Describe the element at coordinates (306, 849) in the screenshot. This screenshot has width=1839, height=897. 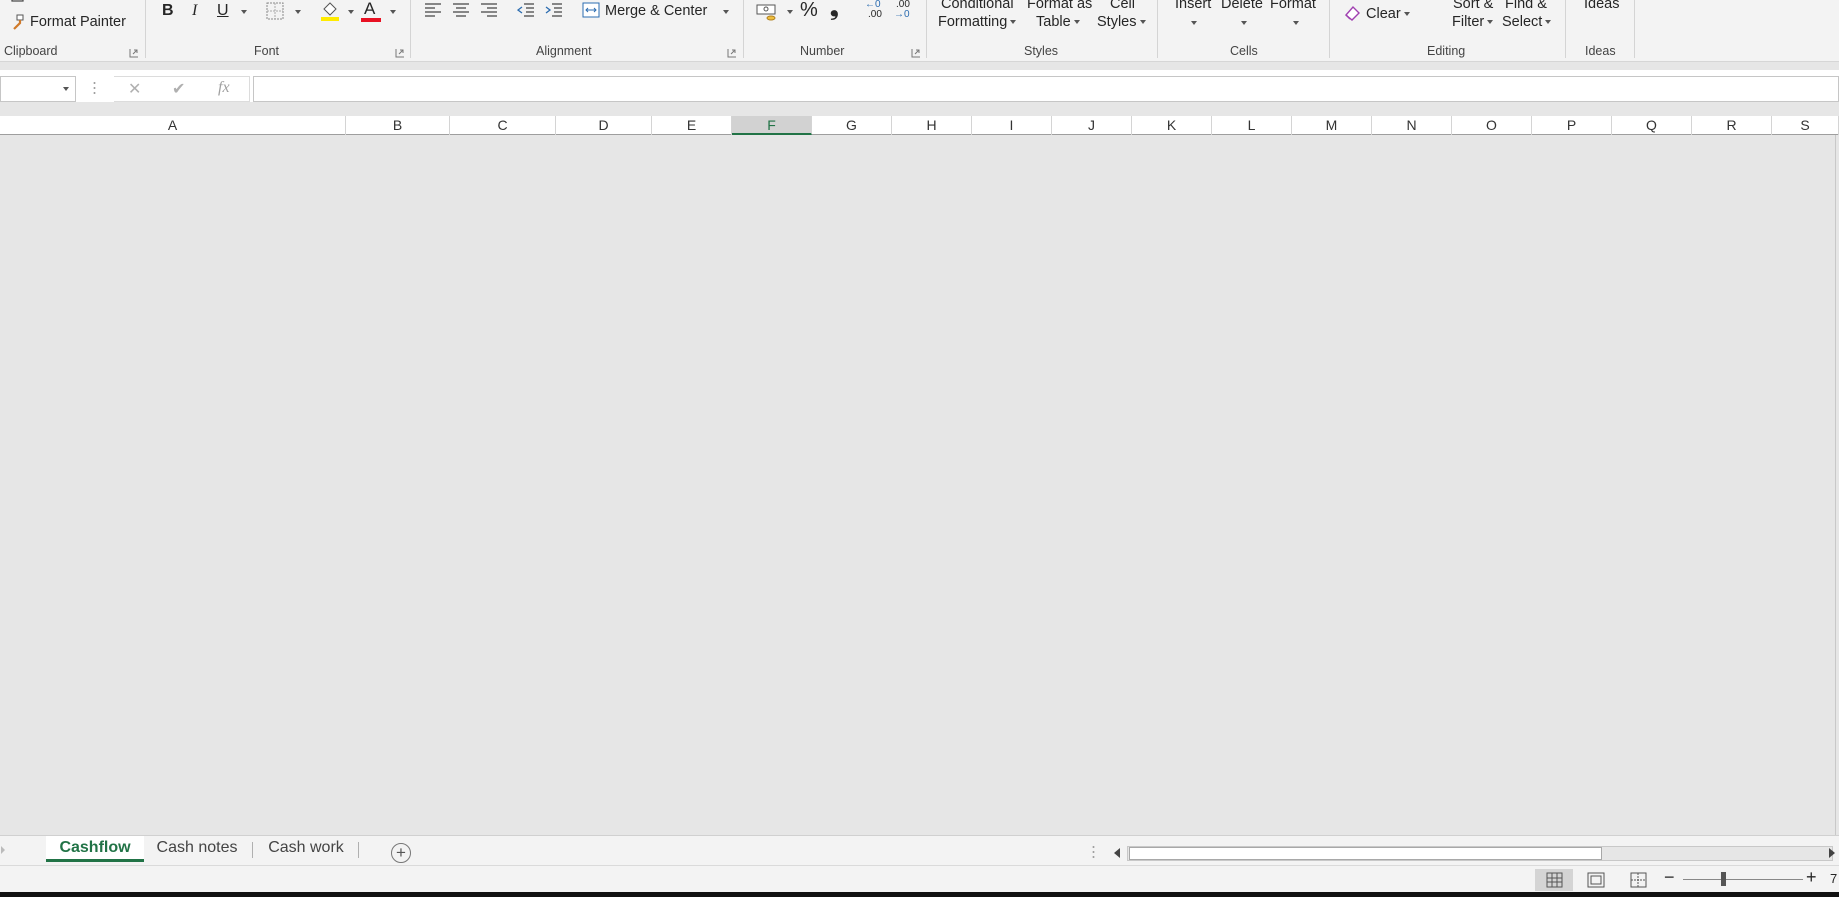
I see `sheet-tab-cash-work: Cash work` at that location.